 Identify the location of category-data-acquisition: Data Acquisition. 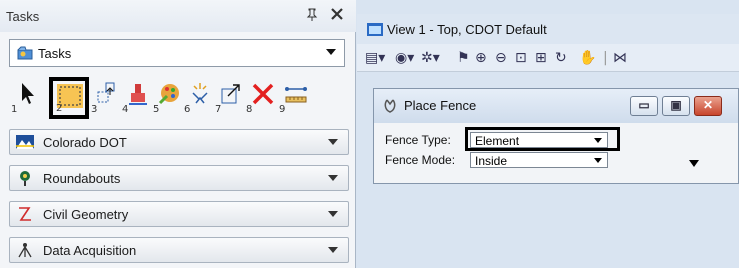
(179, 250).